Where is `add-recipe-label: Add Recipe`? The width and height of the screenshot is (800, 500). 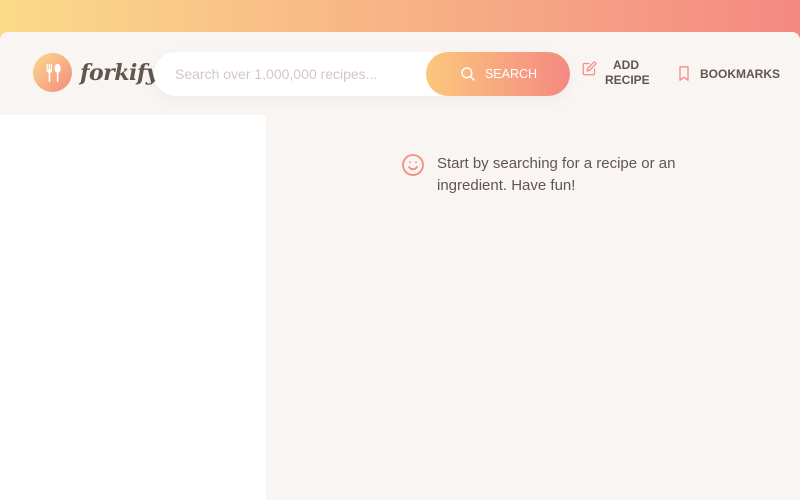
add-recipe-label: Add Recipe is located at coordinates (627, 73).